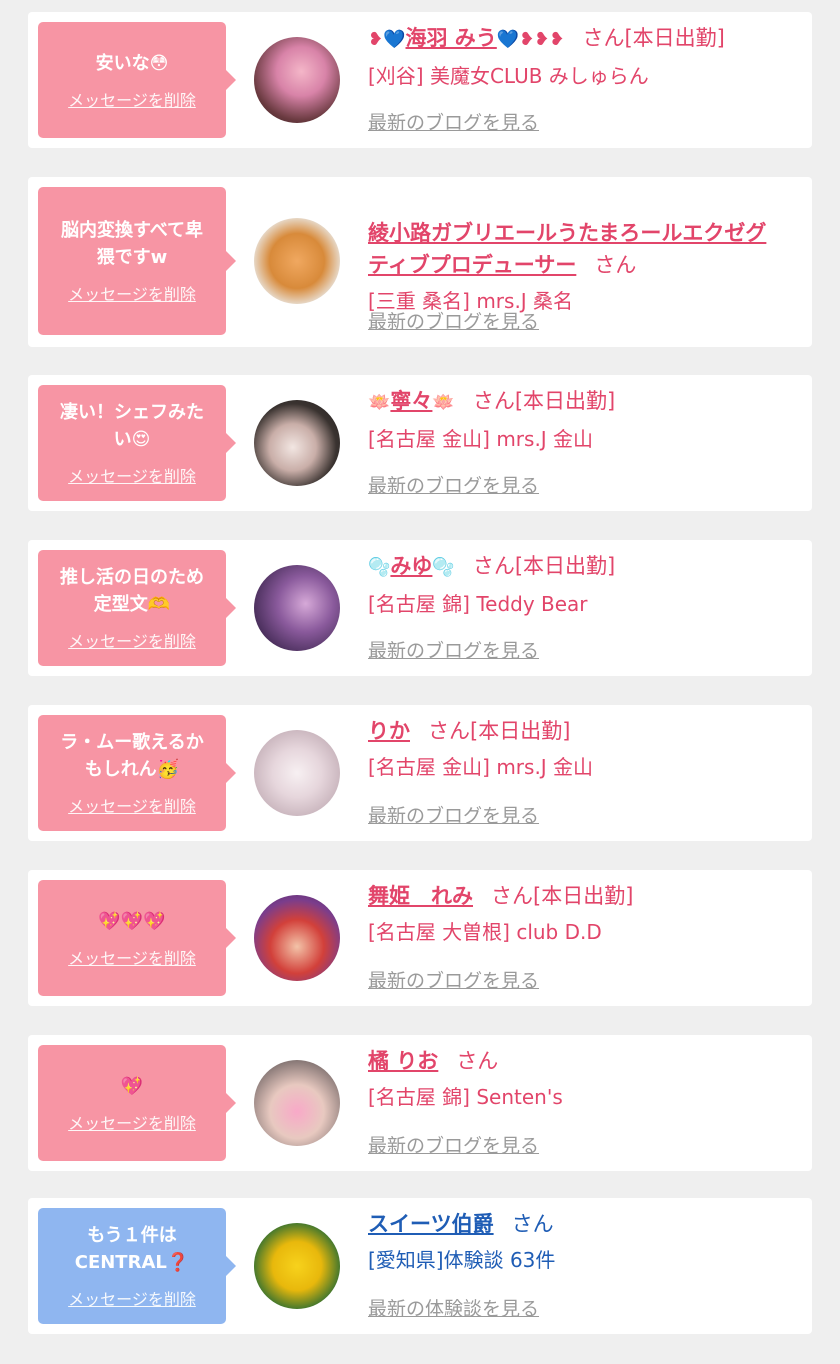 This screenshot has width=840, height=1364. Describe the element at coordinates (478, 604) in the screenshot. I see `shop-label: [名古屋 錦] Teddy Bear` at that location.